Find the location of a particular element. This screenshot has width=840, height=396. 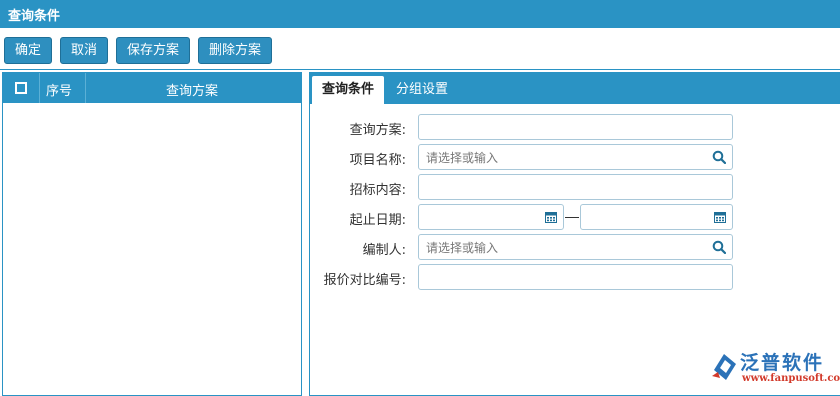

column-header-scheme: 查询方案 is located at coordinates (192, 89).